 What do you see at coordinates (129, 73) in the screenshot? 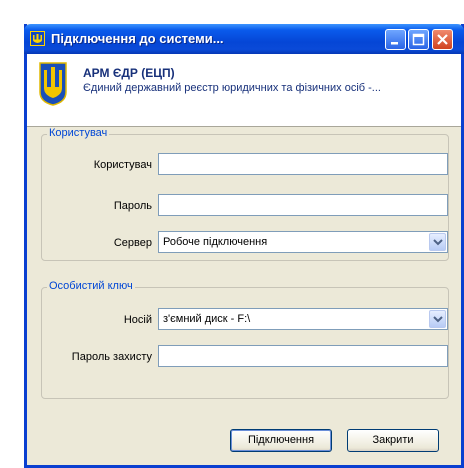
I see `app-name: АРМ ЄДР (ЕЦП)` at bounding box center [129, 73].